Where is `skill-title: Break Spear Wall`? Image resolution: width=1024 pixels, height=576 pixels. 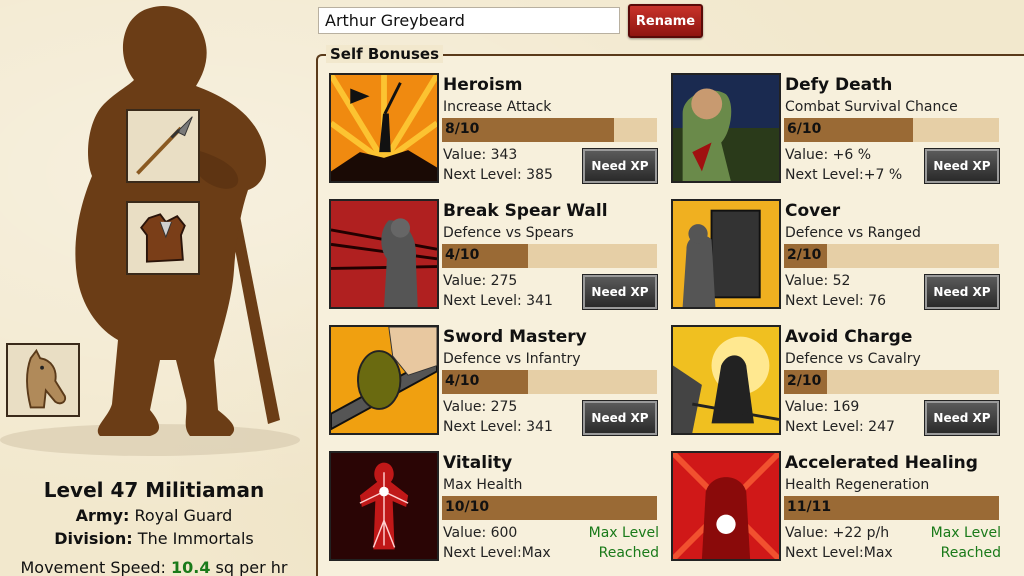
skill-title: Break Spear Wall is located at coordinates (525, 211).